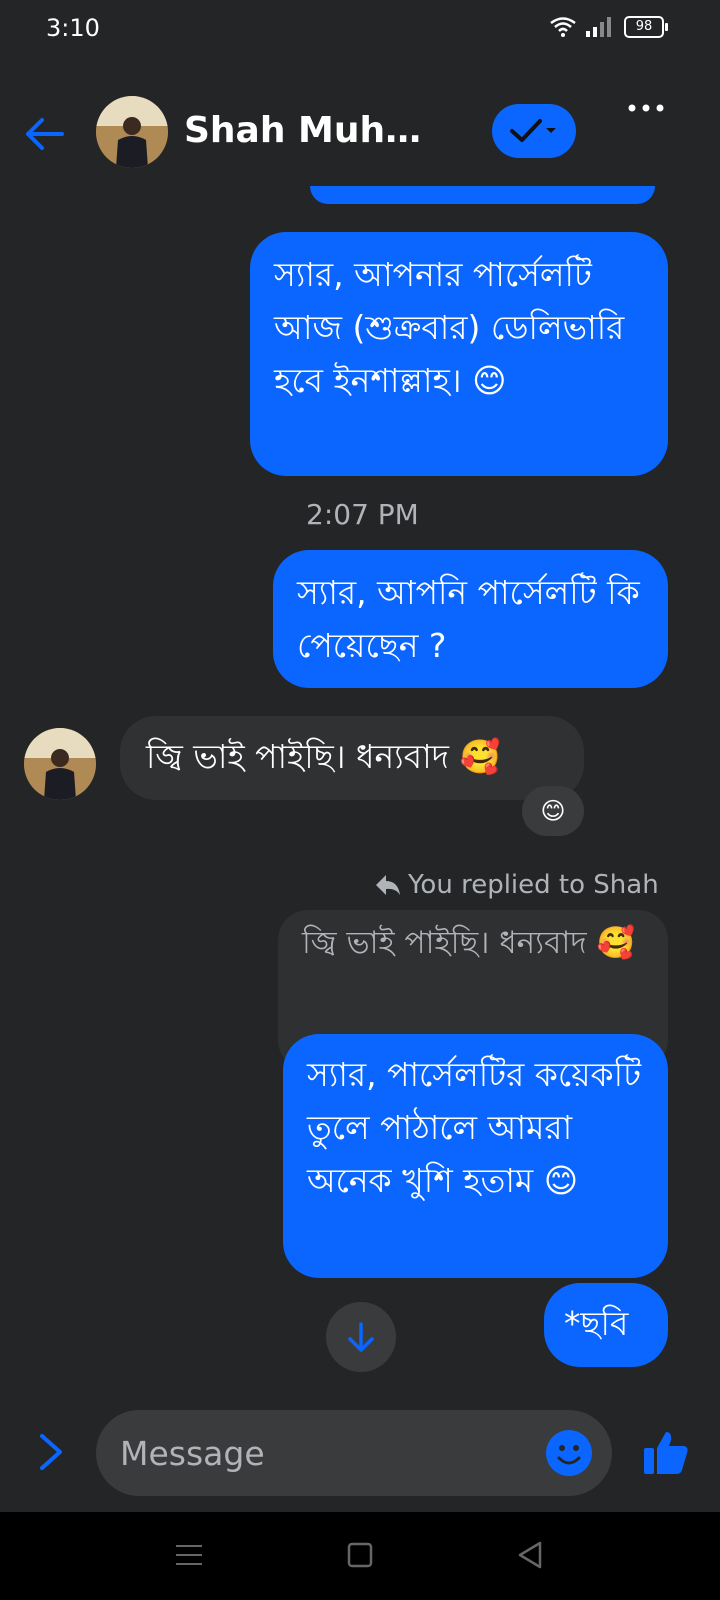 The width and height of the screenshot is (720, 1600). I want to click on menu-lines-icon, so click(189, 1555).